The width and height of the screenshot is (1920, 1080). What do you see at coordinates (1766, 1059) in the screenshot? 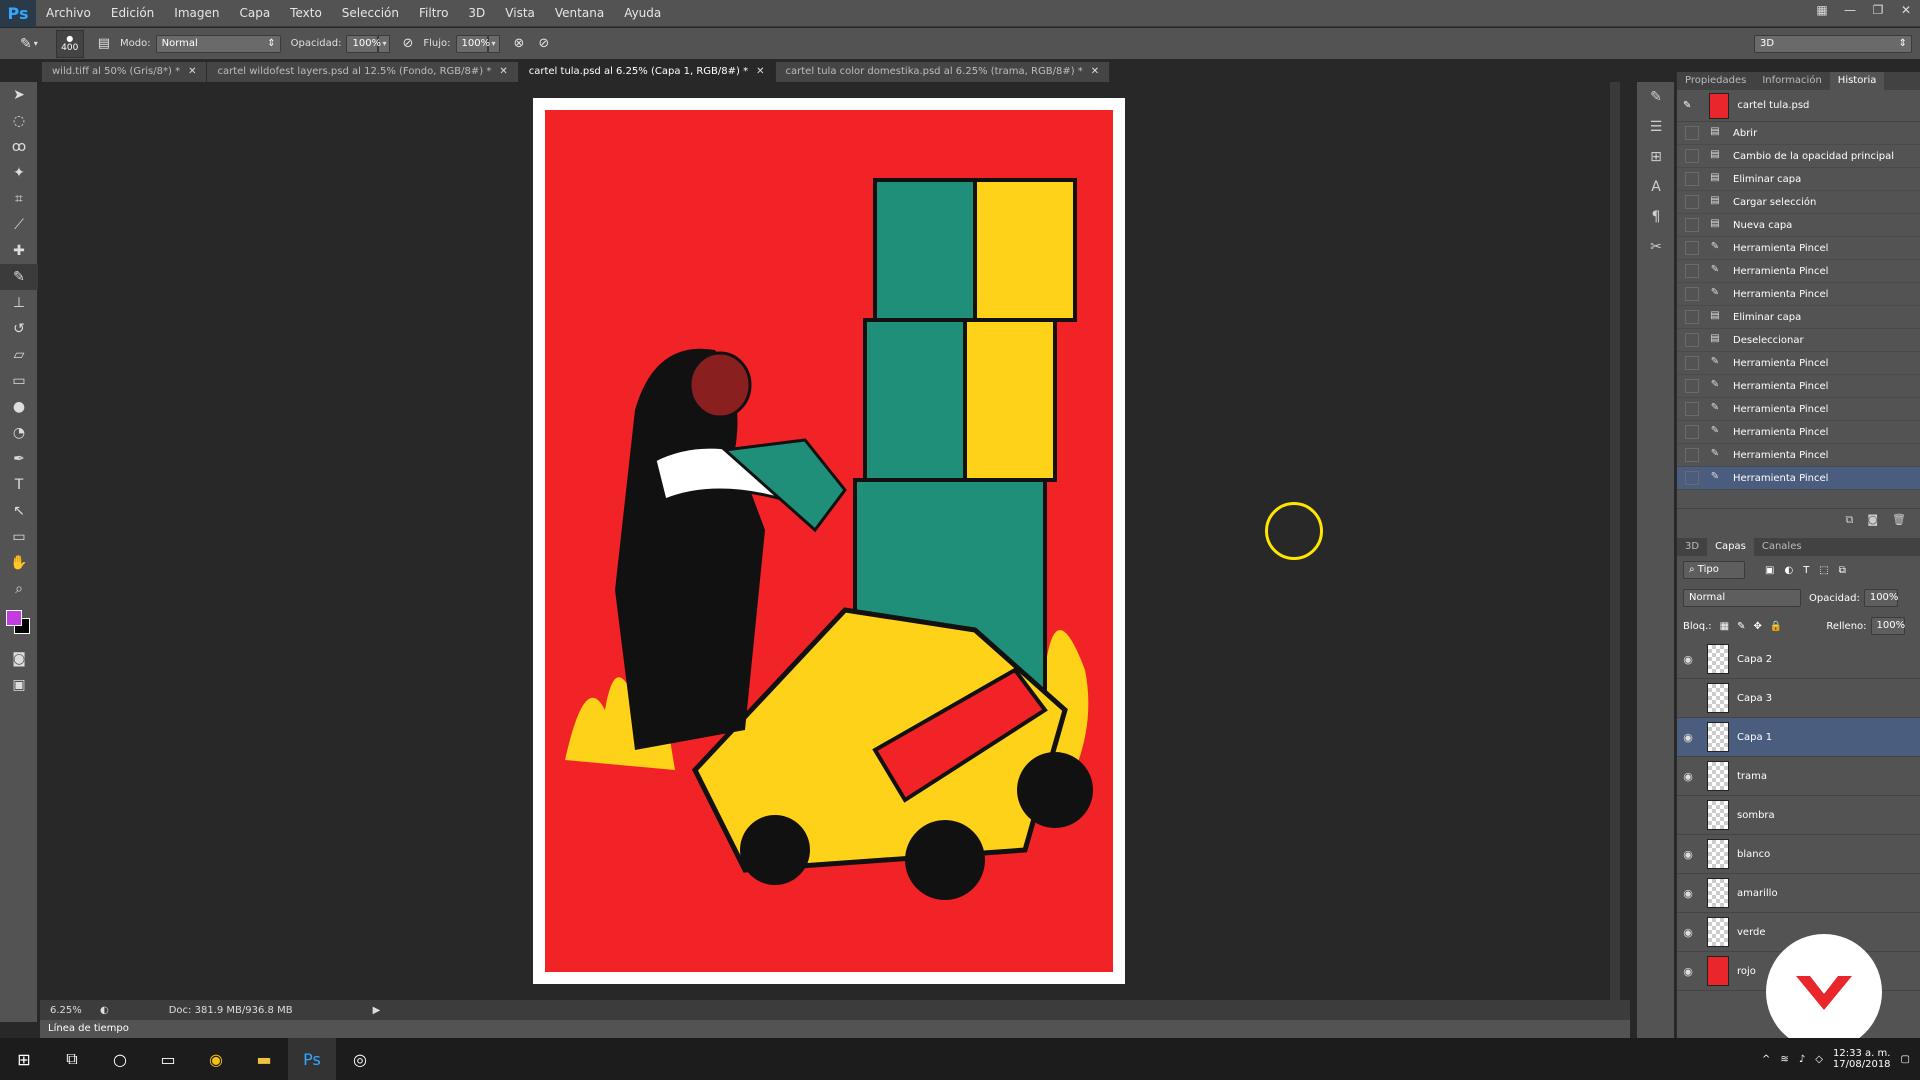
I see `tray-chevron-icon: ^` at bounding box center [1766, 1059].